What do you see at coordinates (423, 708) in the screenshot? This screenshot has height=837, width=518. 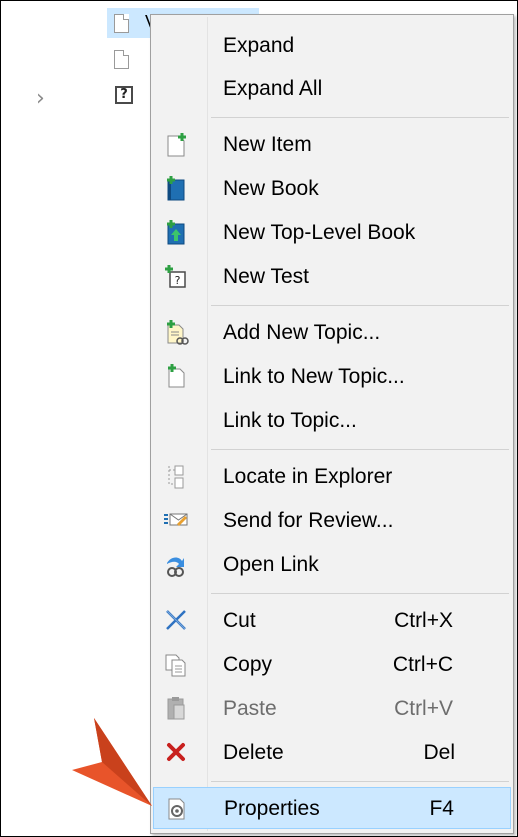 I see `menu-item-shortcut: Ctrl+V` at bounding box center [423, 708].